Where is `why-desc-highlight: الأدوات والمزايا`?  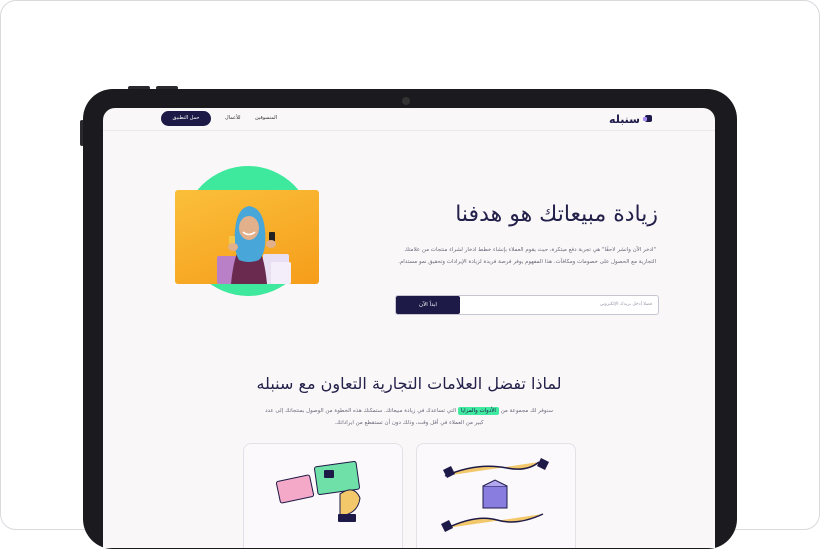
why-desc-highlight: الأدوات والمزايا is located at coordinates (478, 411).